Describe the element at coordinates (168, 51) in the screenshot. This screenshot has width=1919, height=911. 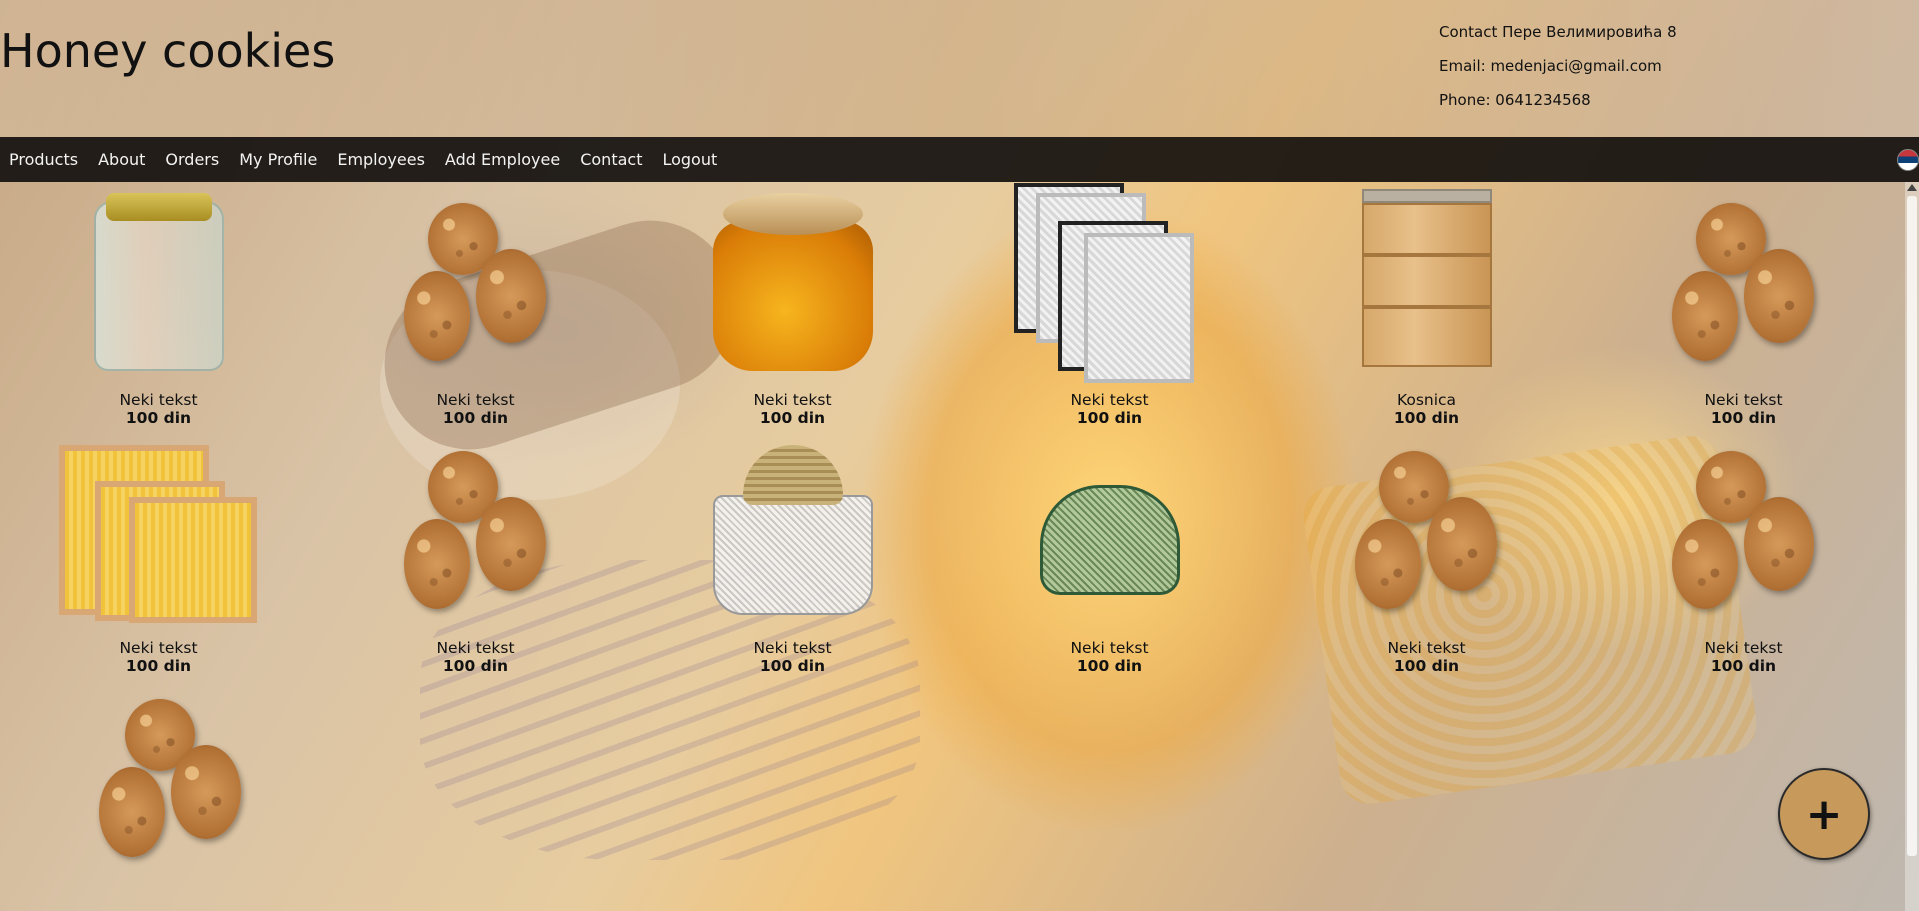
I see `site-title: Honey cookies` at that location.